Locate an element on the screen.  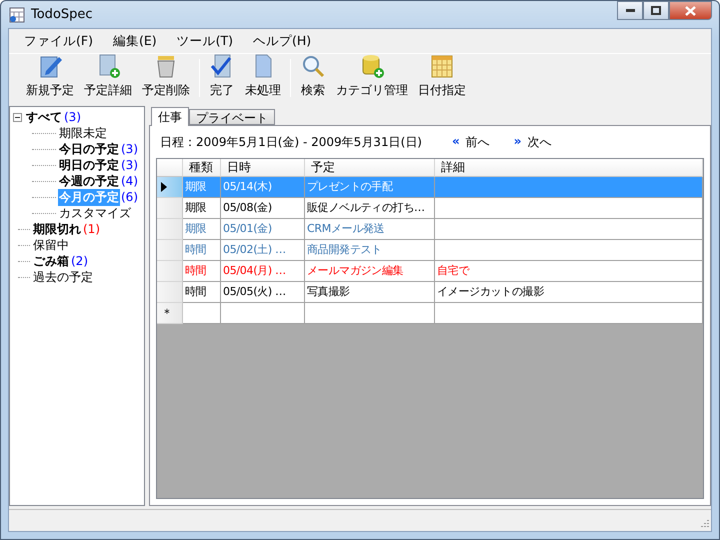
toolbar-button: 予定削除 is located at coordinates (166, 76).